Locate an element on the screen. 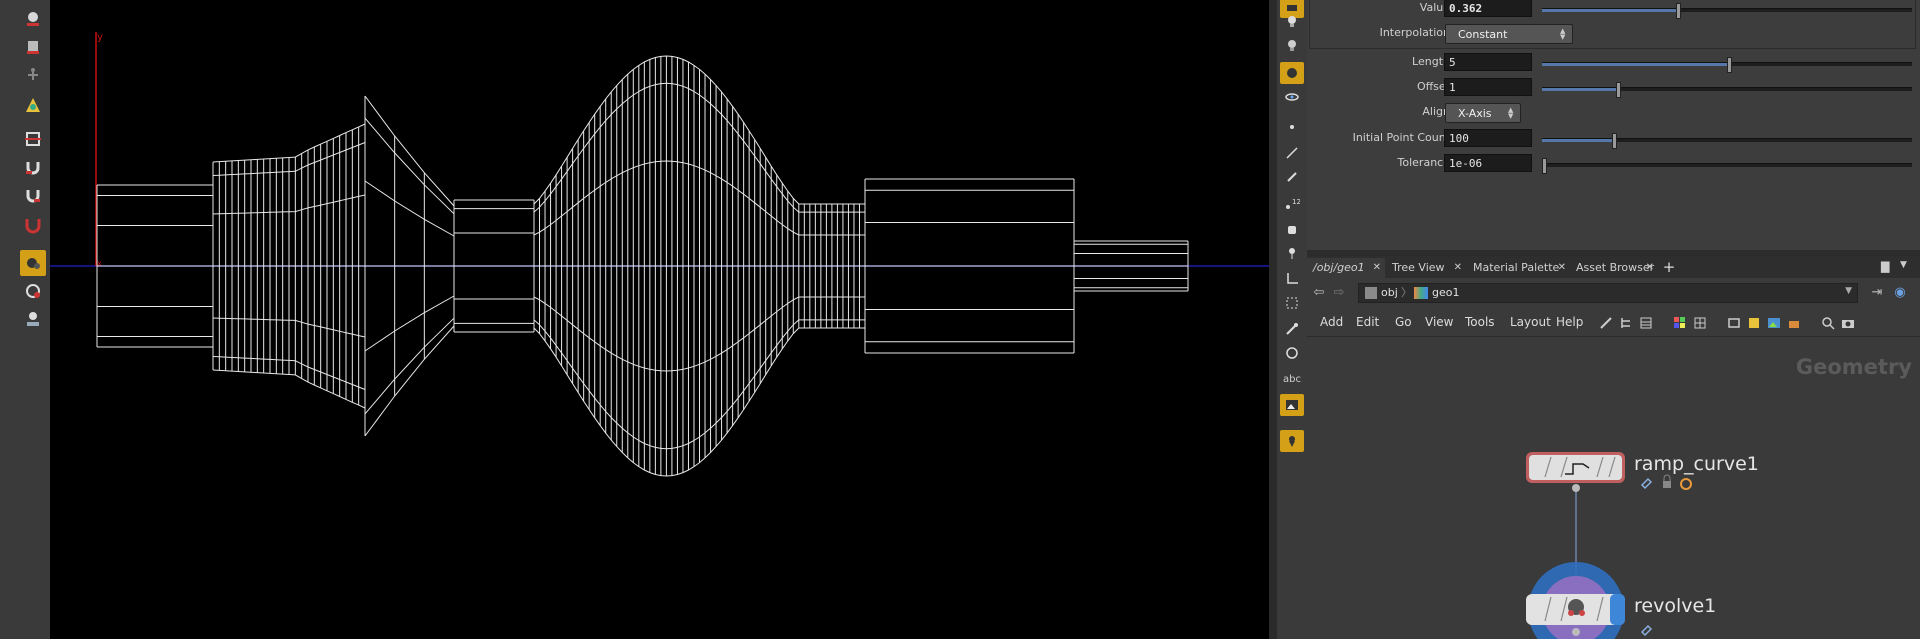 The height and width of the screenshot is (639, 1920). text-display-button: abc is located at coordinates (1292, 379).